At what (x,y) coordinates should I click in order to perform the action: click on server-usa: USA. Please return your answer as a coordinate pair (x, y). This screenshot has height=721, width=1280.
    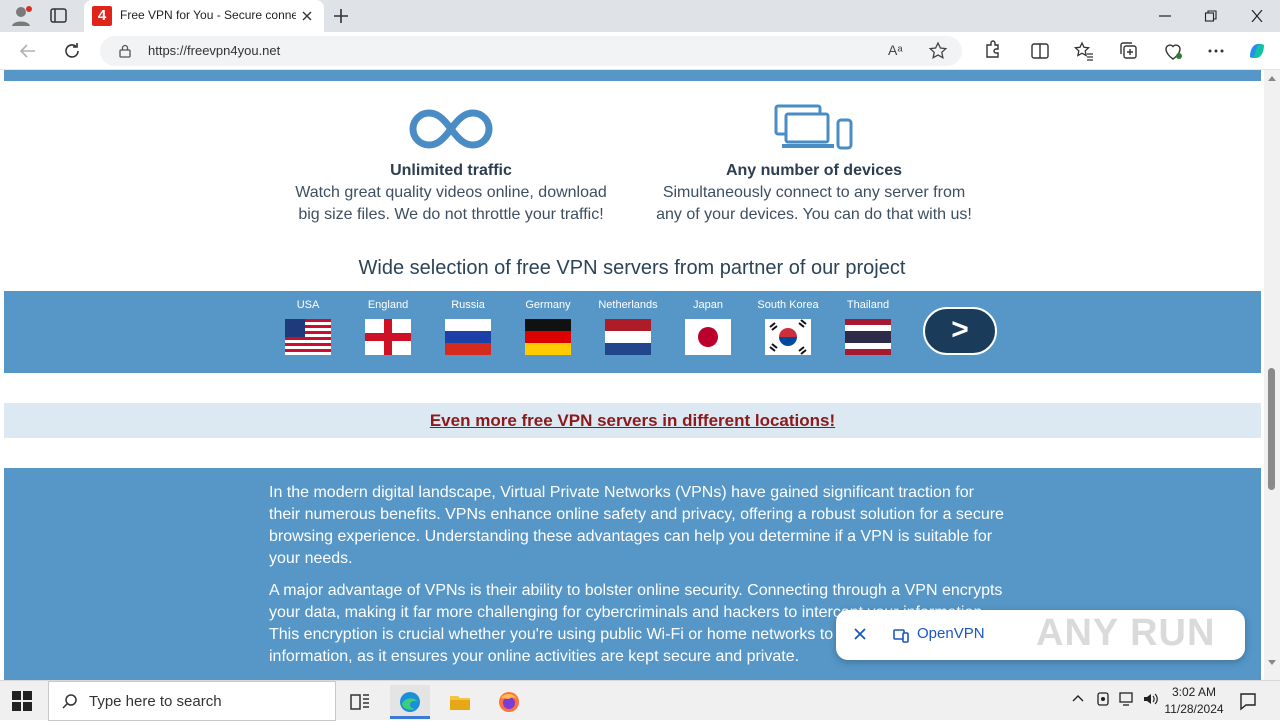
    Looking at the image, I should click on (308, 327).